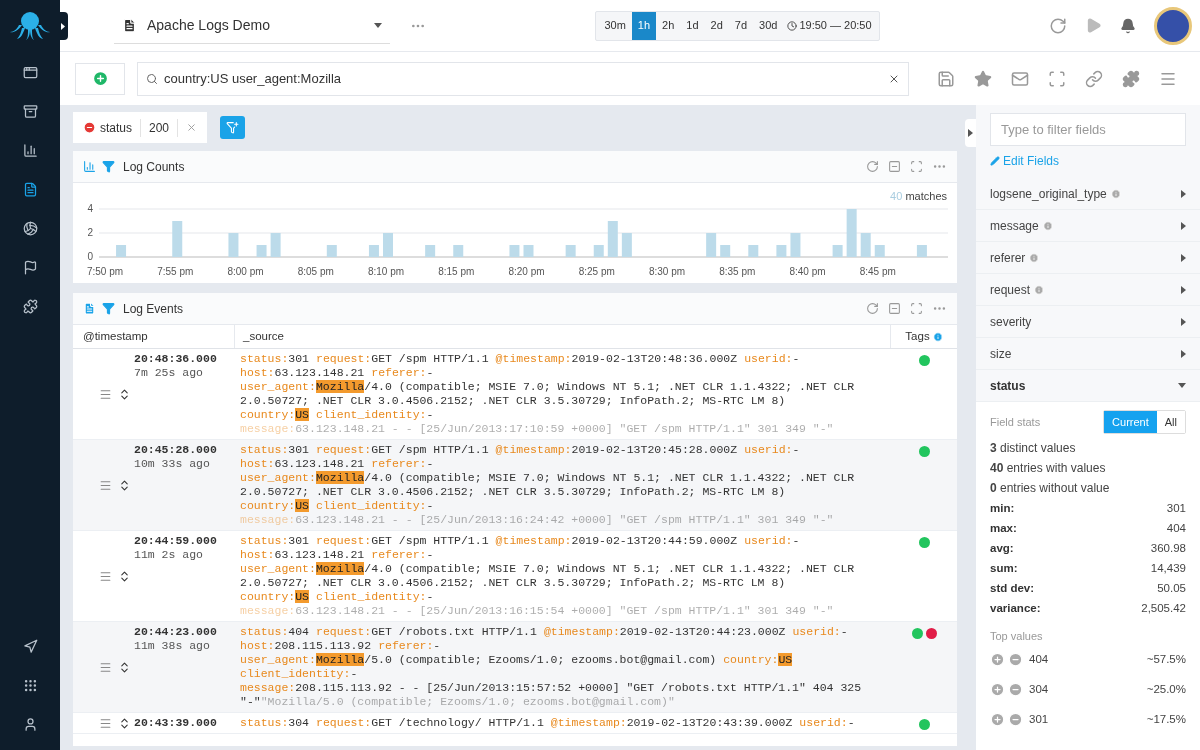 The width and height of the screenshot is (1200, 750). What do you see at coordinates (716, 25) in the screenshot?
I see `time-range-tab: 2d` at bounding box center [716, 25].